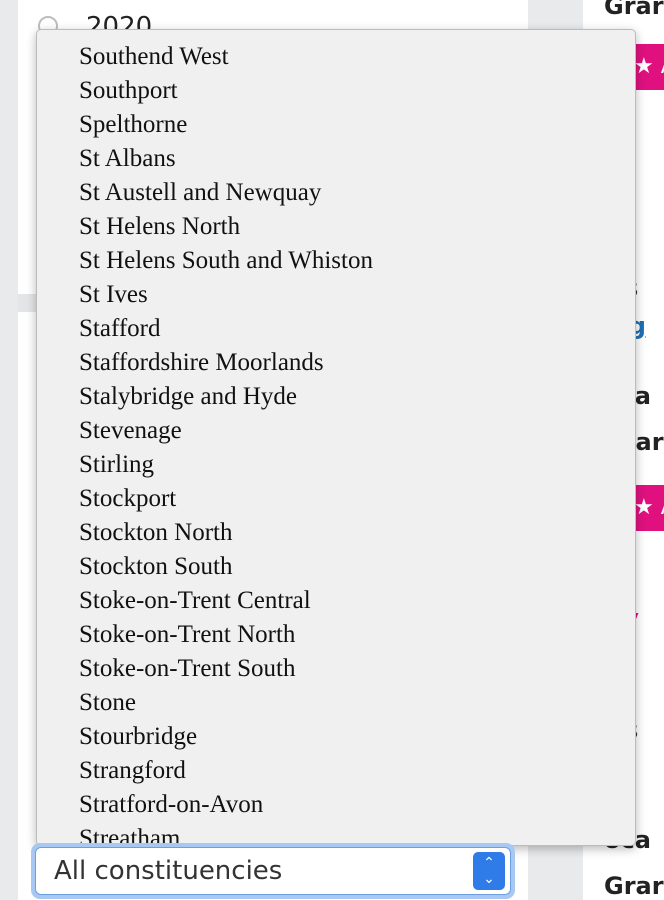 The image size is (664, 900). I want to click on dropdown-option: Staffordshire Moorlands, so click(336, 363).